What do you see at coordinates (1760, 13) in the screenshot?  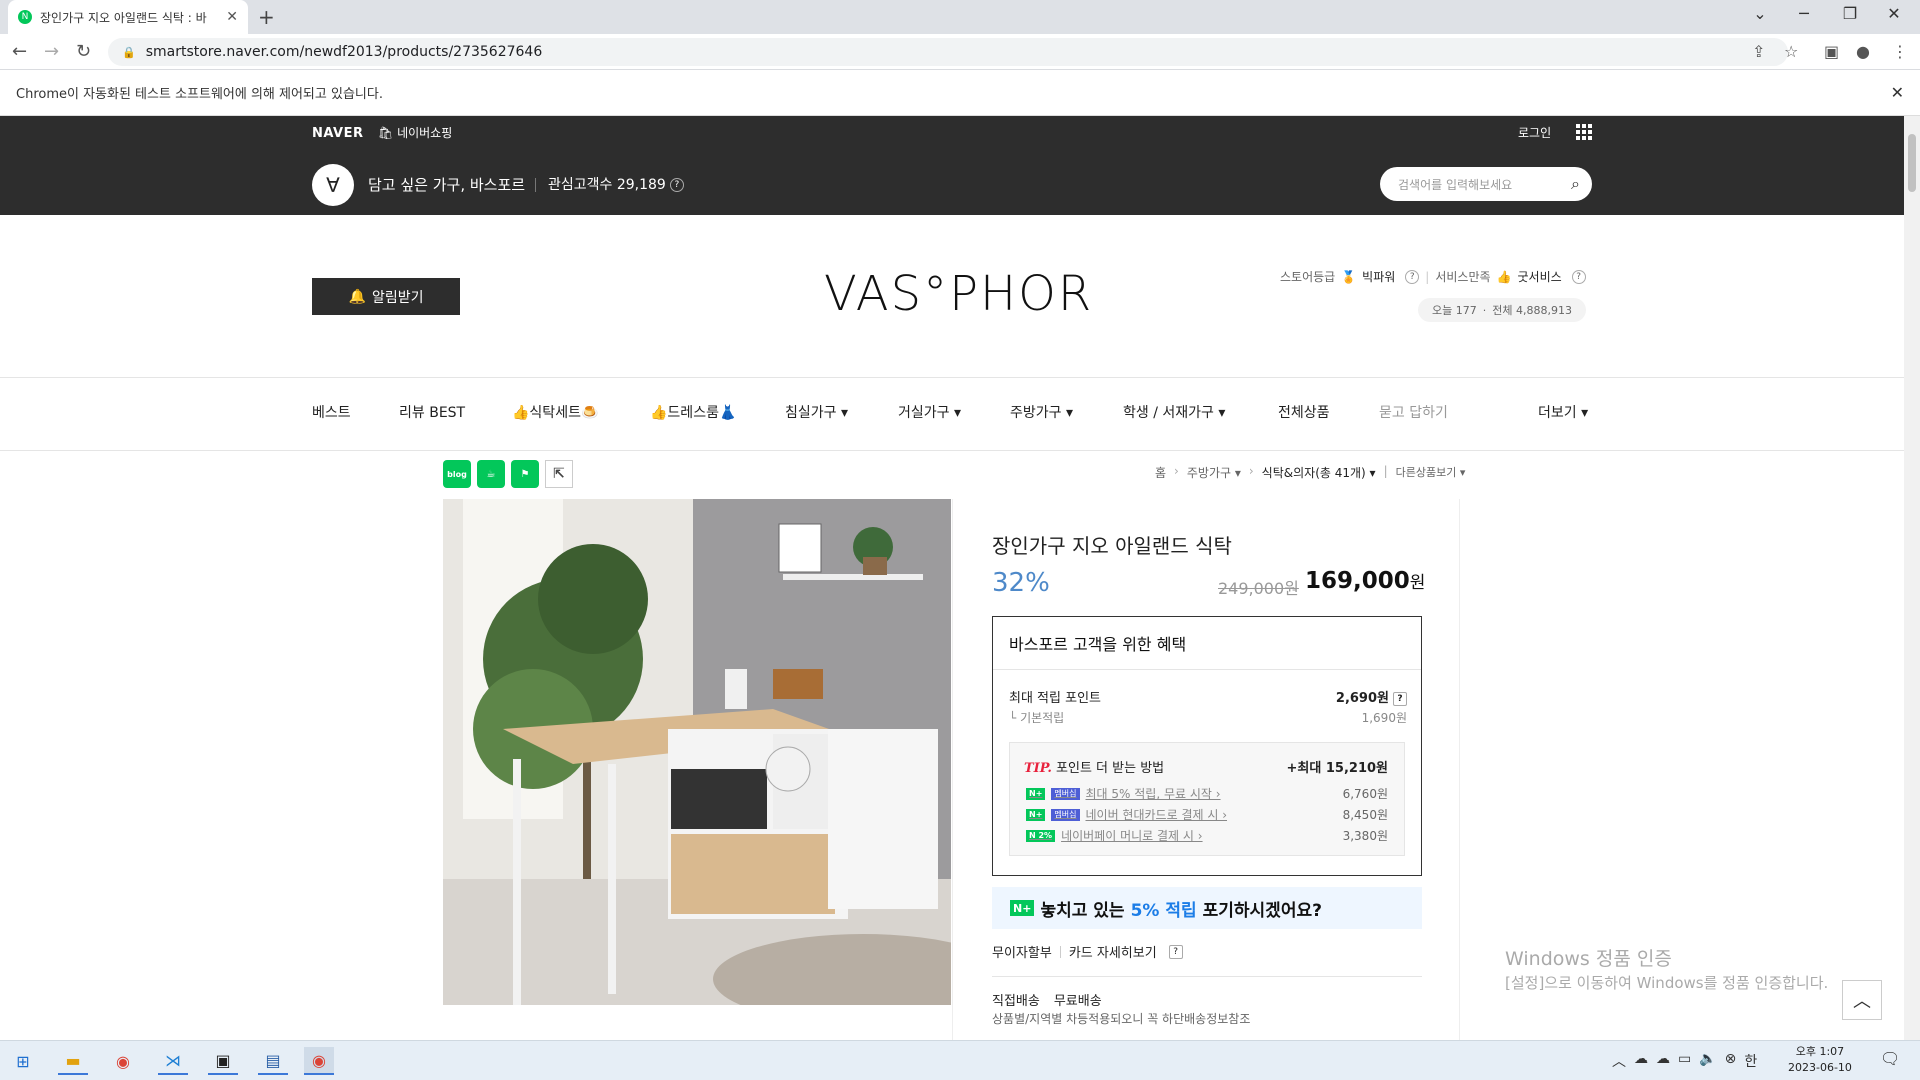 I see `tab-search-chevron-icon: ⌄` at bounding box center [1760, 13].